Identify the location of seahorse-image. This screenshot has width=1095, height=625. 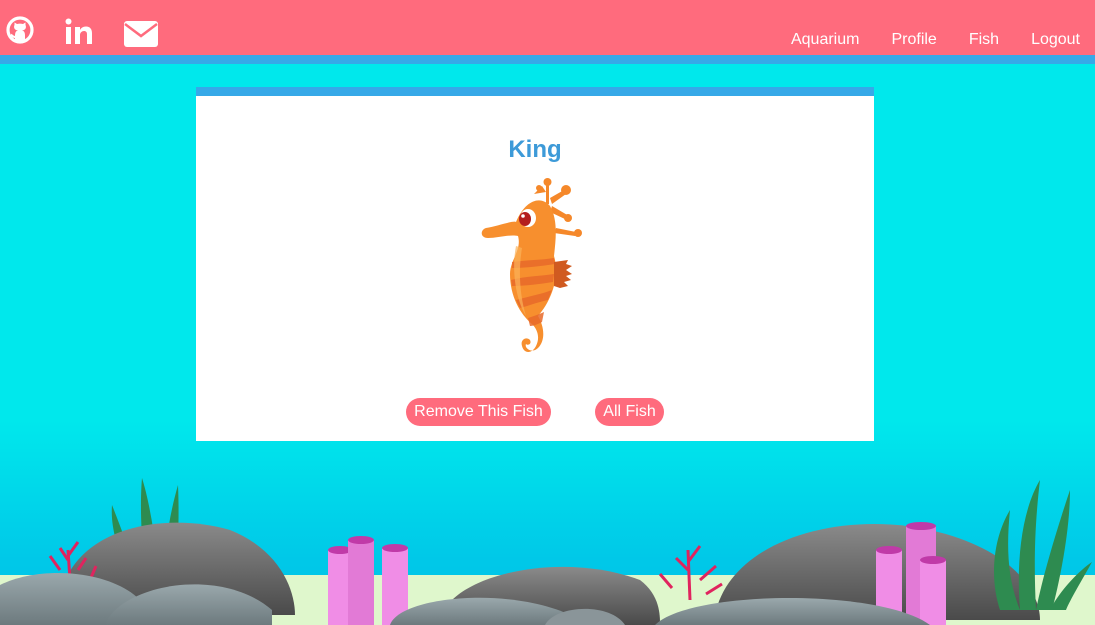
(531, 265).